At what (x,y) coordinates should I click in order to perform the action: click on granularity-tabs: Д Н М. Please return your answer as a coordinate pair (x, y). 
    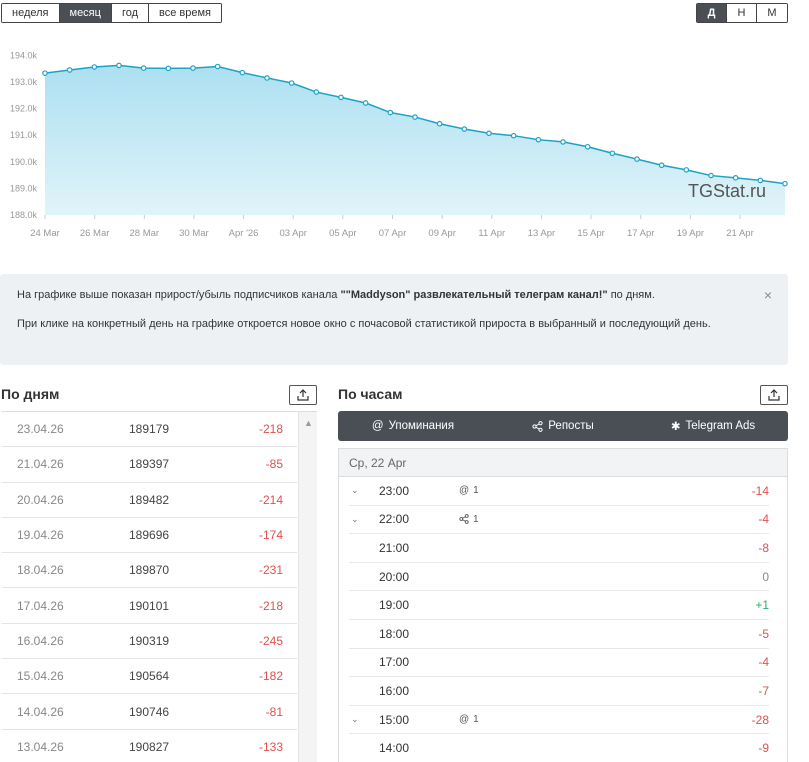
    Looking at the image, I should click on (742, 13).